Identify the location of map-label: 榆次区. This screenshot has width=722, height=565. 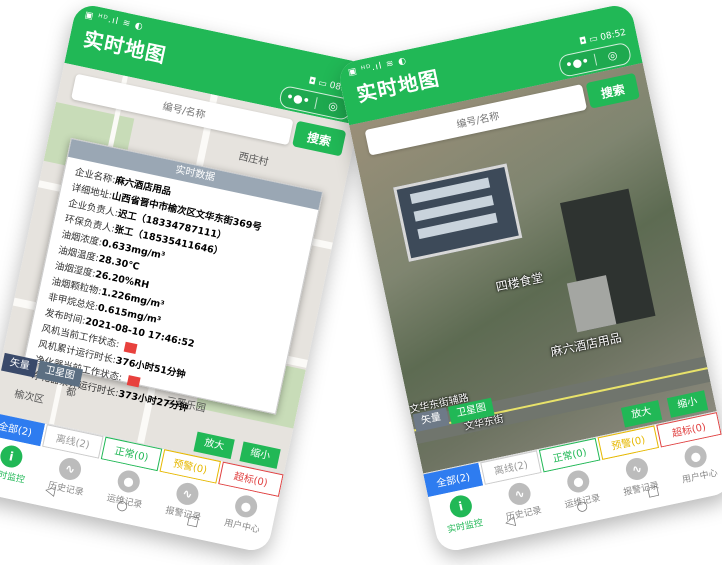
(29, 397).